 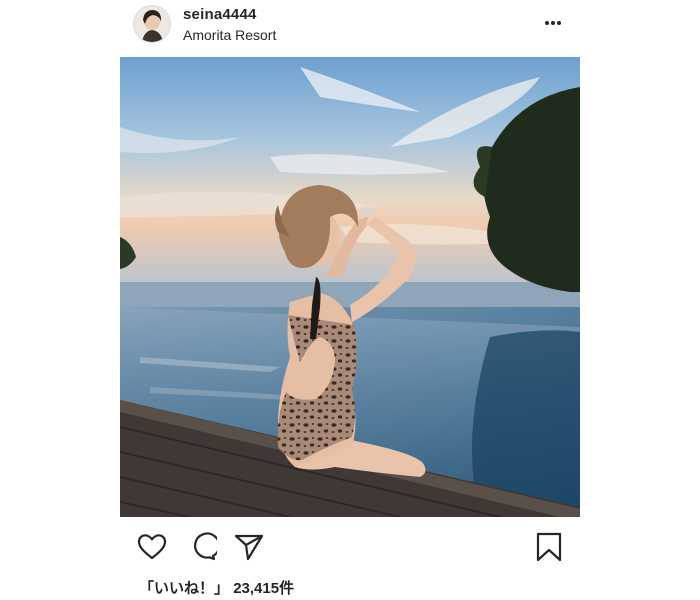 I want to click on username: seina4444, so click(x=220, y=14).